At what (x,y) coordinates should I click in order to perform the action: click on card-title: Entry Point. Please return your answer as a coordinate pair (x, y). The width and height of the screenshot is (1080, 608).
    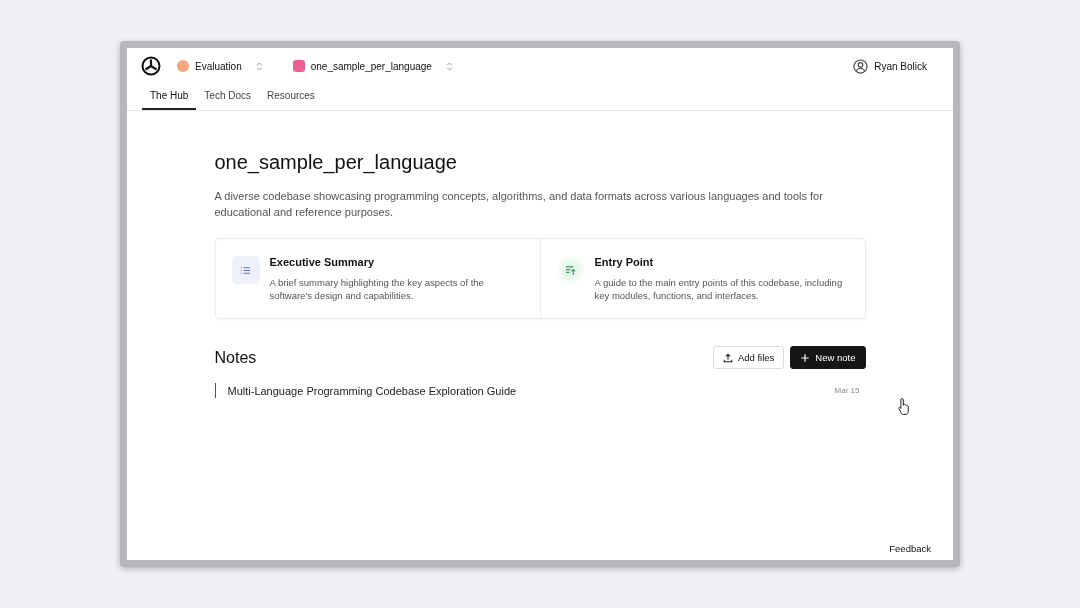
    Looking at the image, I should click on (721, 262).